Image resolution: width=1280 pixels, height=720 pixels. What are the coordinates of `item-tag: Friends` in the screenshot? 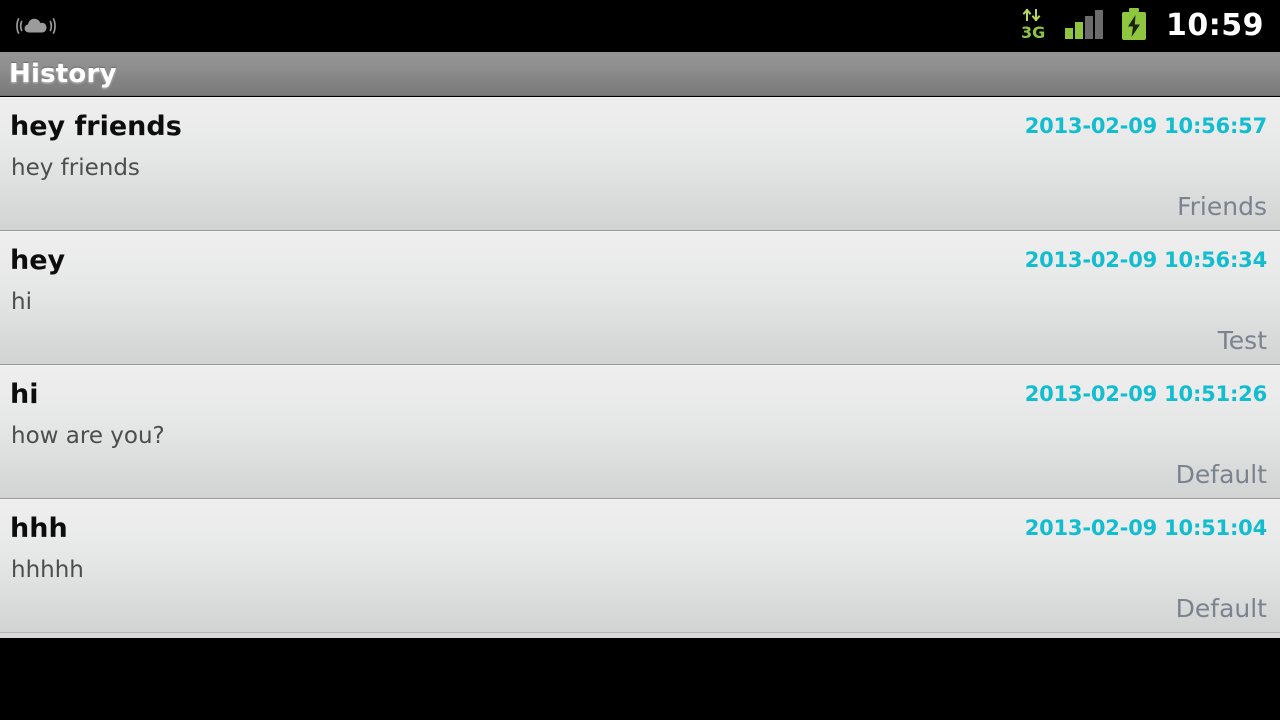 It's located at (1222, 206).